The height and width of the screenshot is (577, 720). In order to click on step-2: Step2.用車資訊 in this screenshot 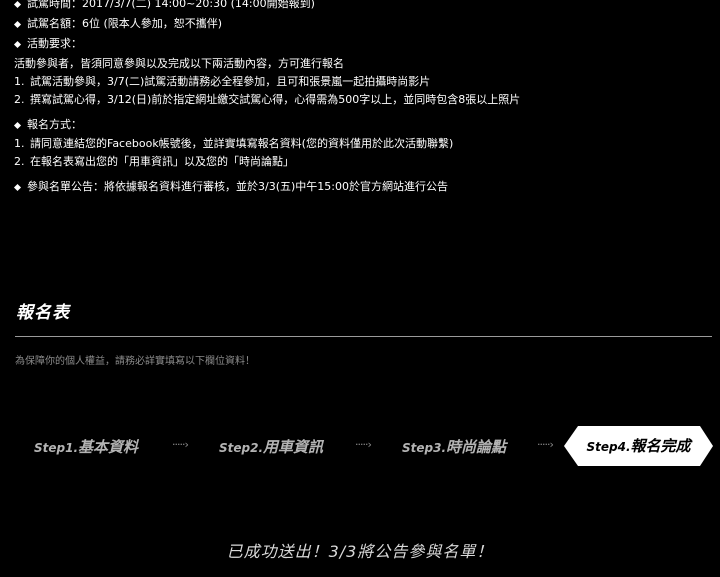, I will do `click(271, 446)`.